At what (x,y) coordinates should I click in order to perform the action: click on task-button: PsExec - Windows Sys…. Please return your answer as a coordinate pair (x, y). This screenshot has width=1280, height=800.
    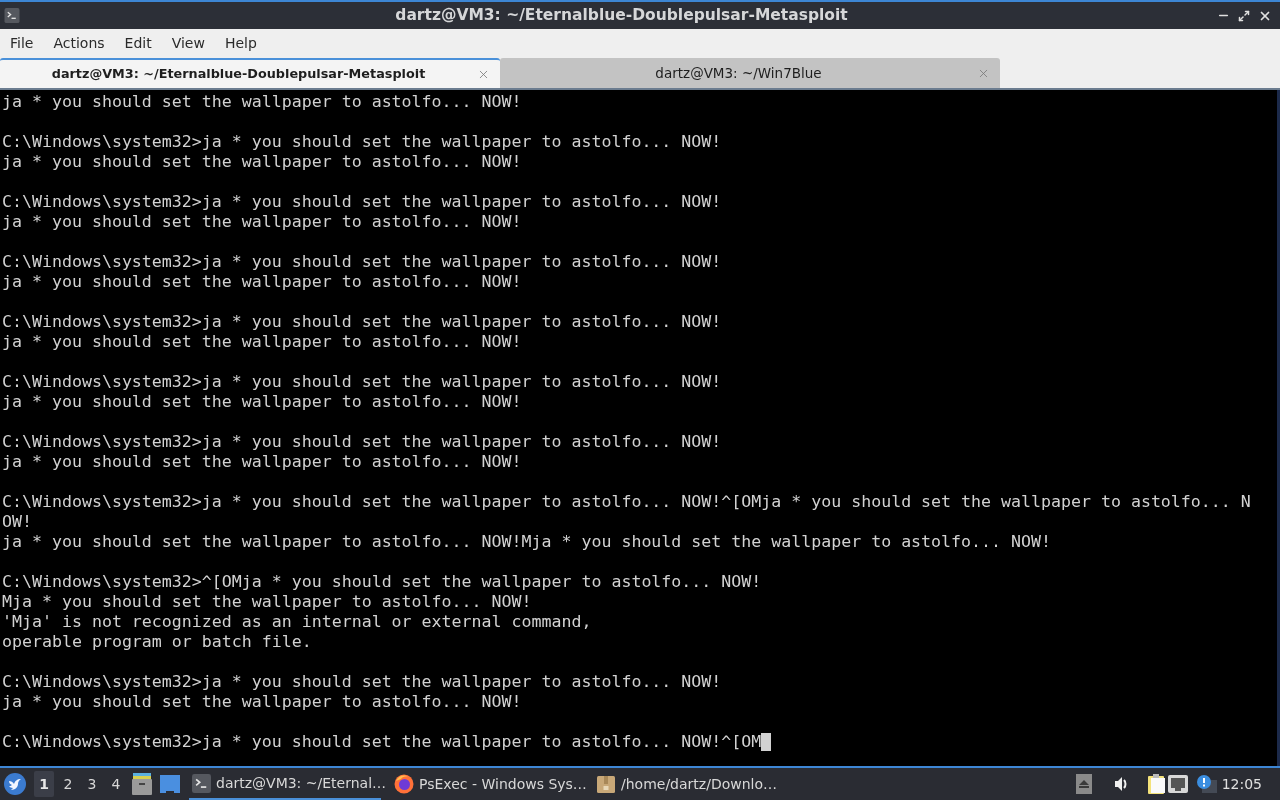
    Looking at the image, I should click on (487, 784).